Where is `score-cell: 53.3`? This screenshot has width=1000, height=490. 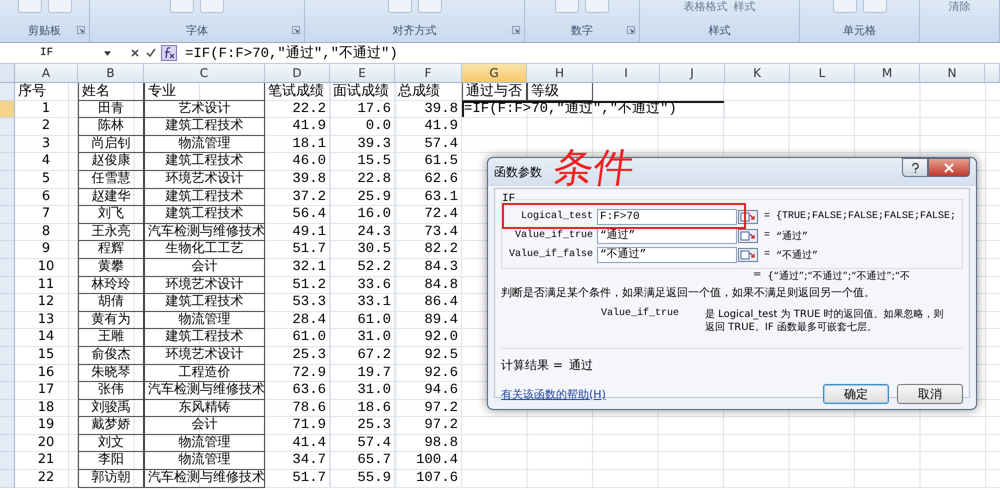 score-cell: 53.3 is located at coordinates (297, 303).